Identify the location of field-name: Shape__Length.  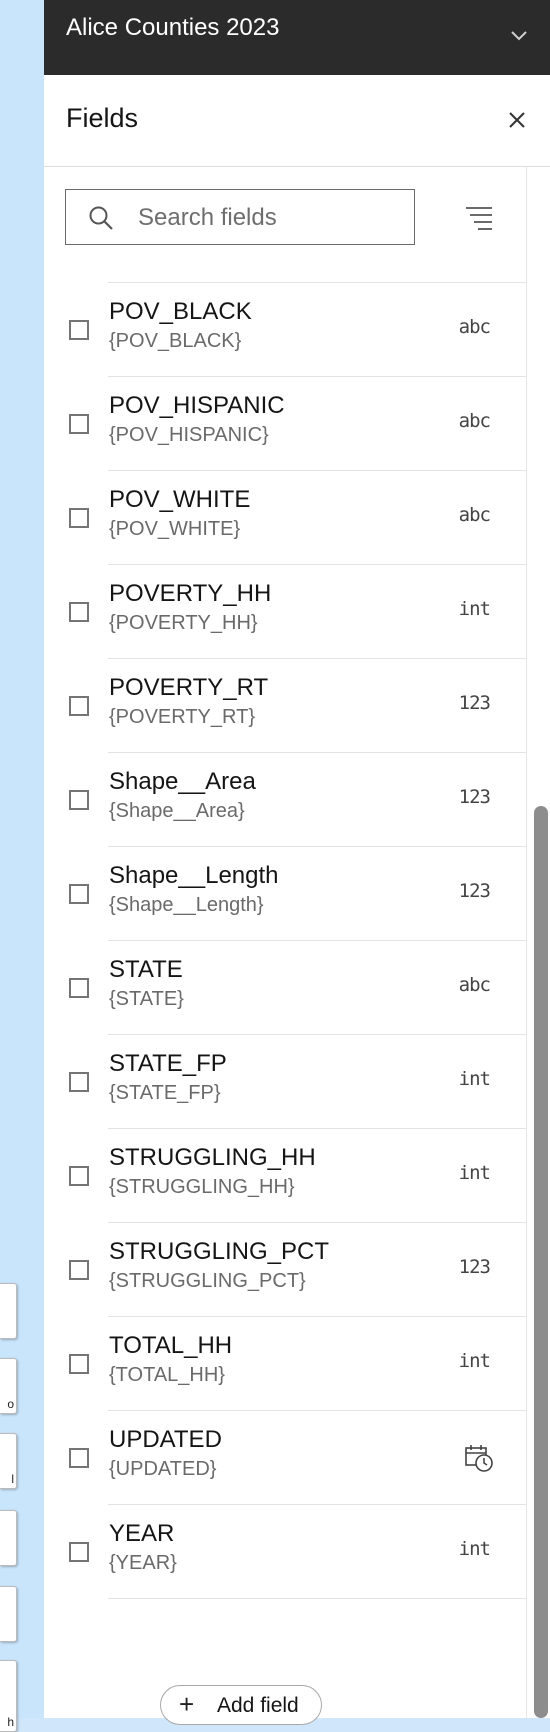
(194, 875).